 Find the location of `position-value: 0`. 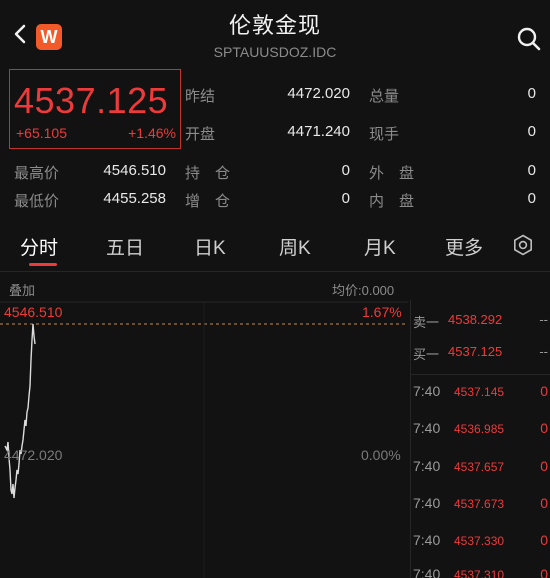

position-value: 0 is located at coordinates (345, 170).